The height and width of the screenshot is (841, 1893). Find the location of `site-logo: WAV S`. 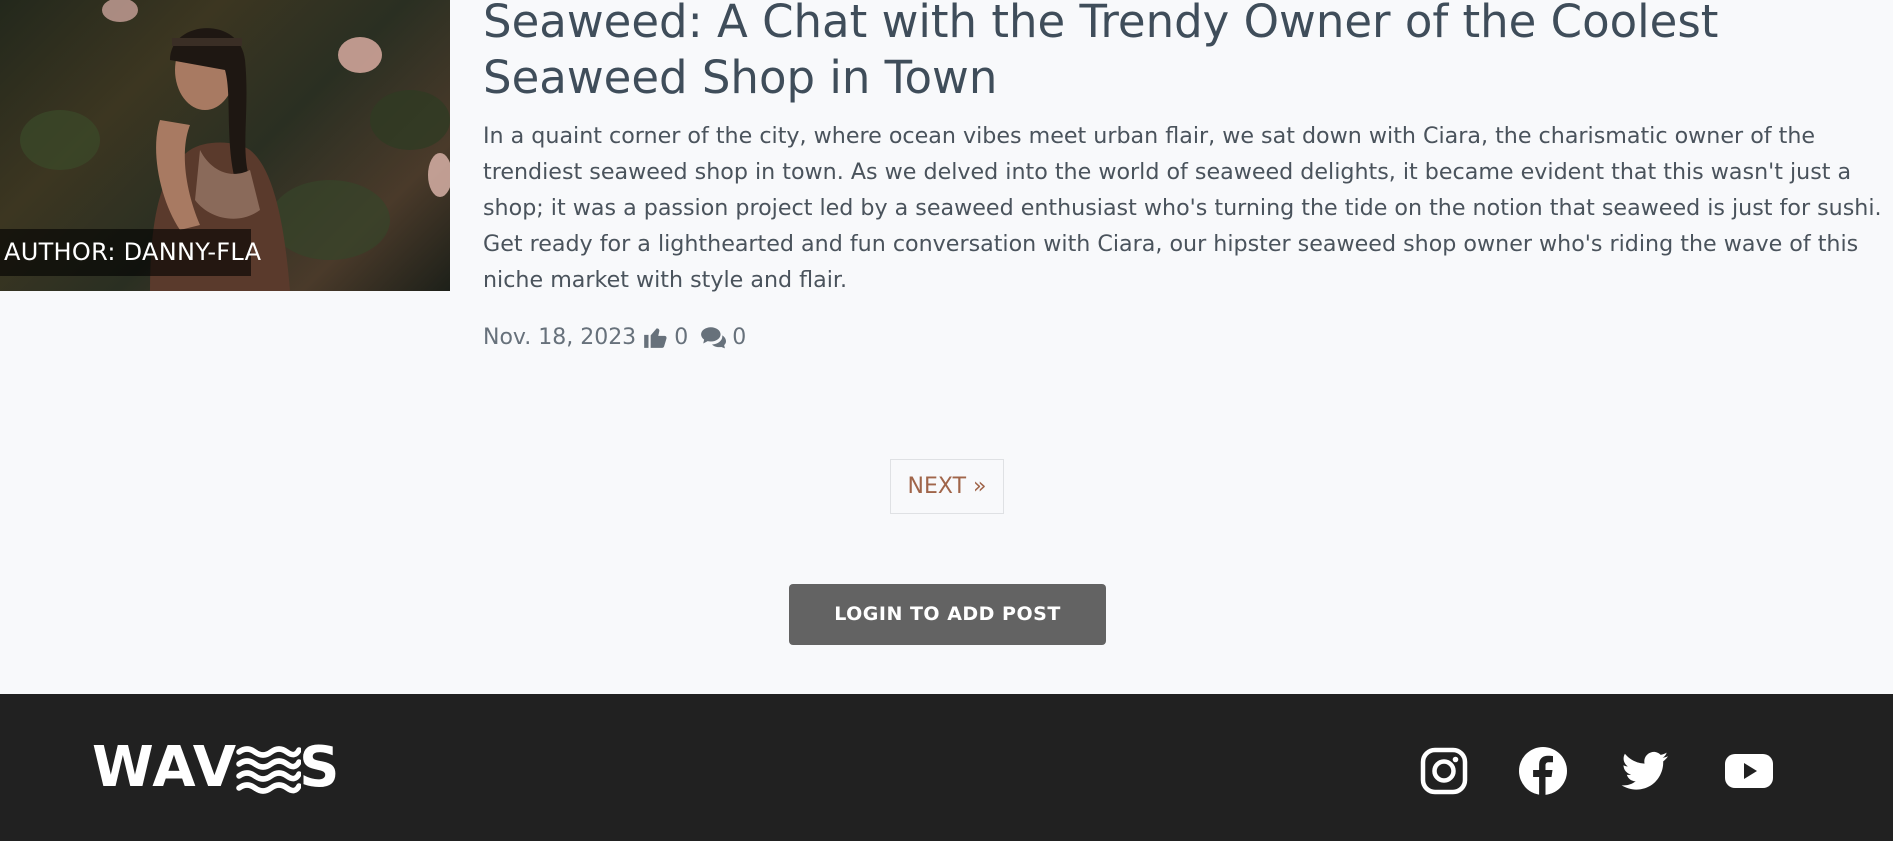

site-logo: WAV S is located at coordinates (216, 768).